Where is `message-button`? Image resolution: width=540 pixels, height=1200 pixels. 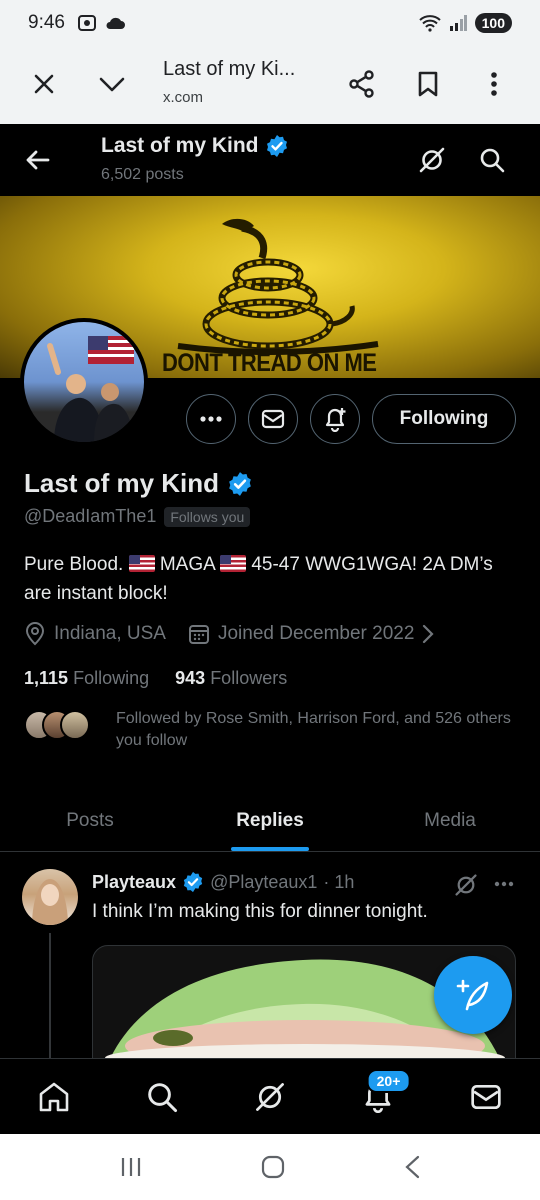 message-button is located at coordinates (273, 419).